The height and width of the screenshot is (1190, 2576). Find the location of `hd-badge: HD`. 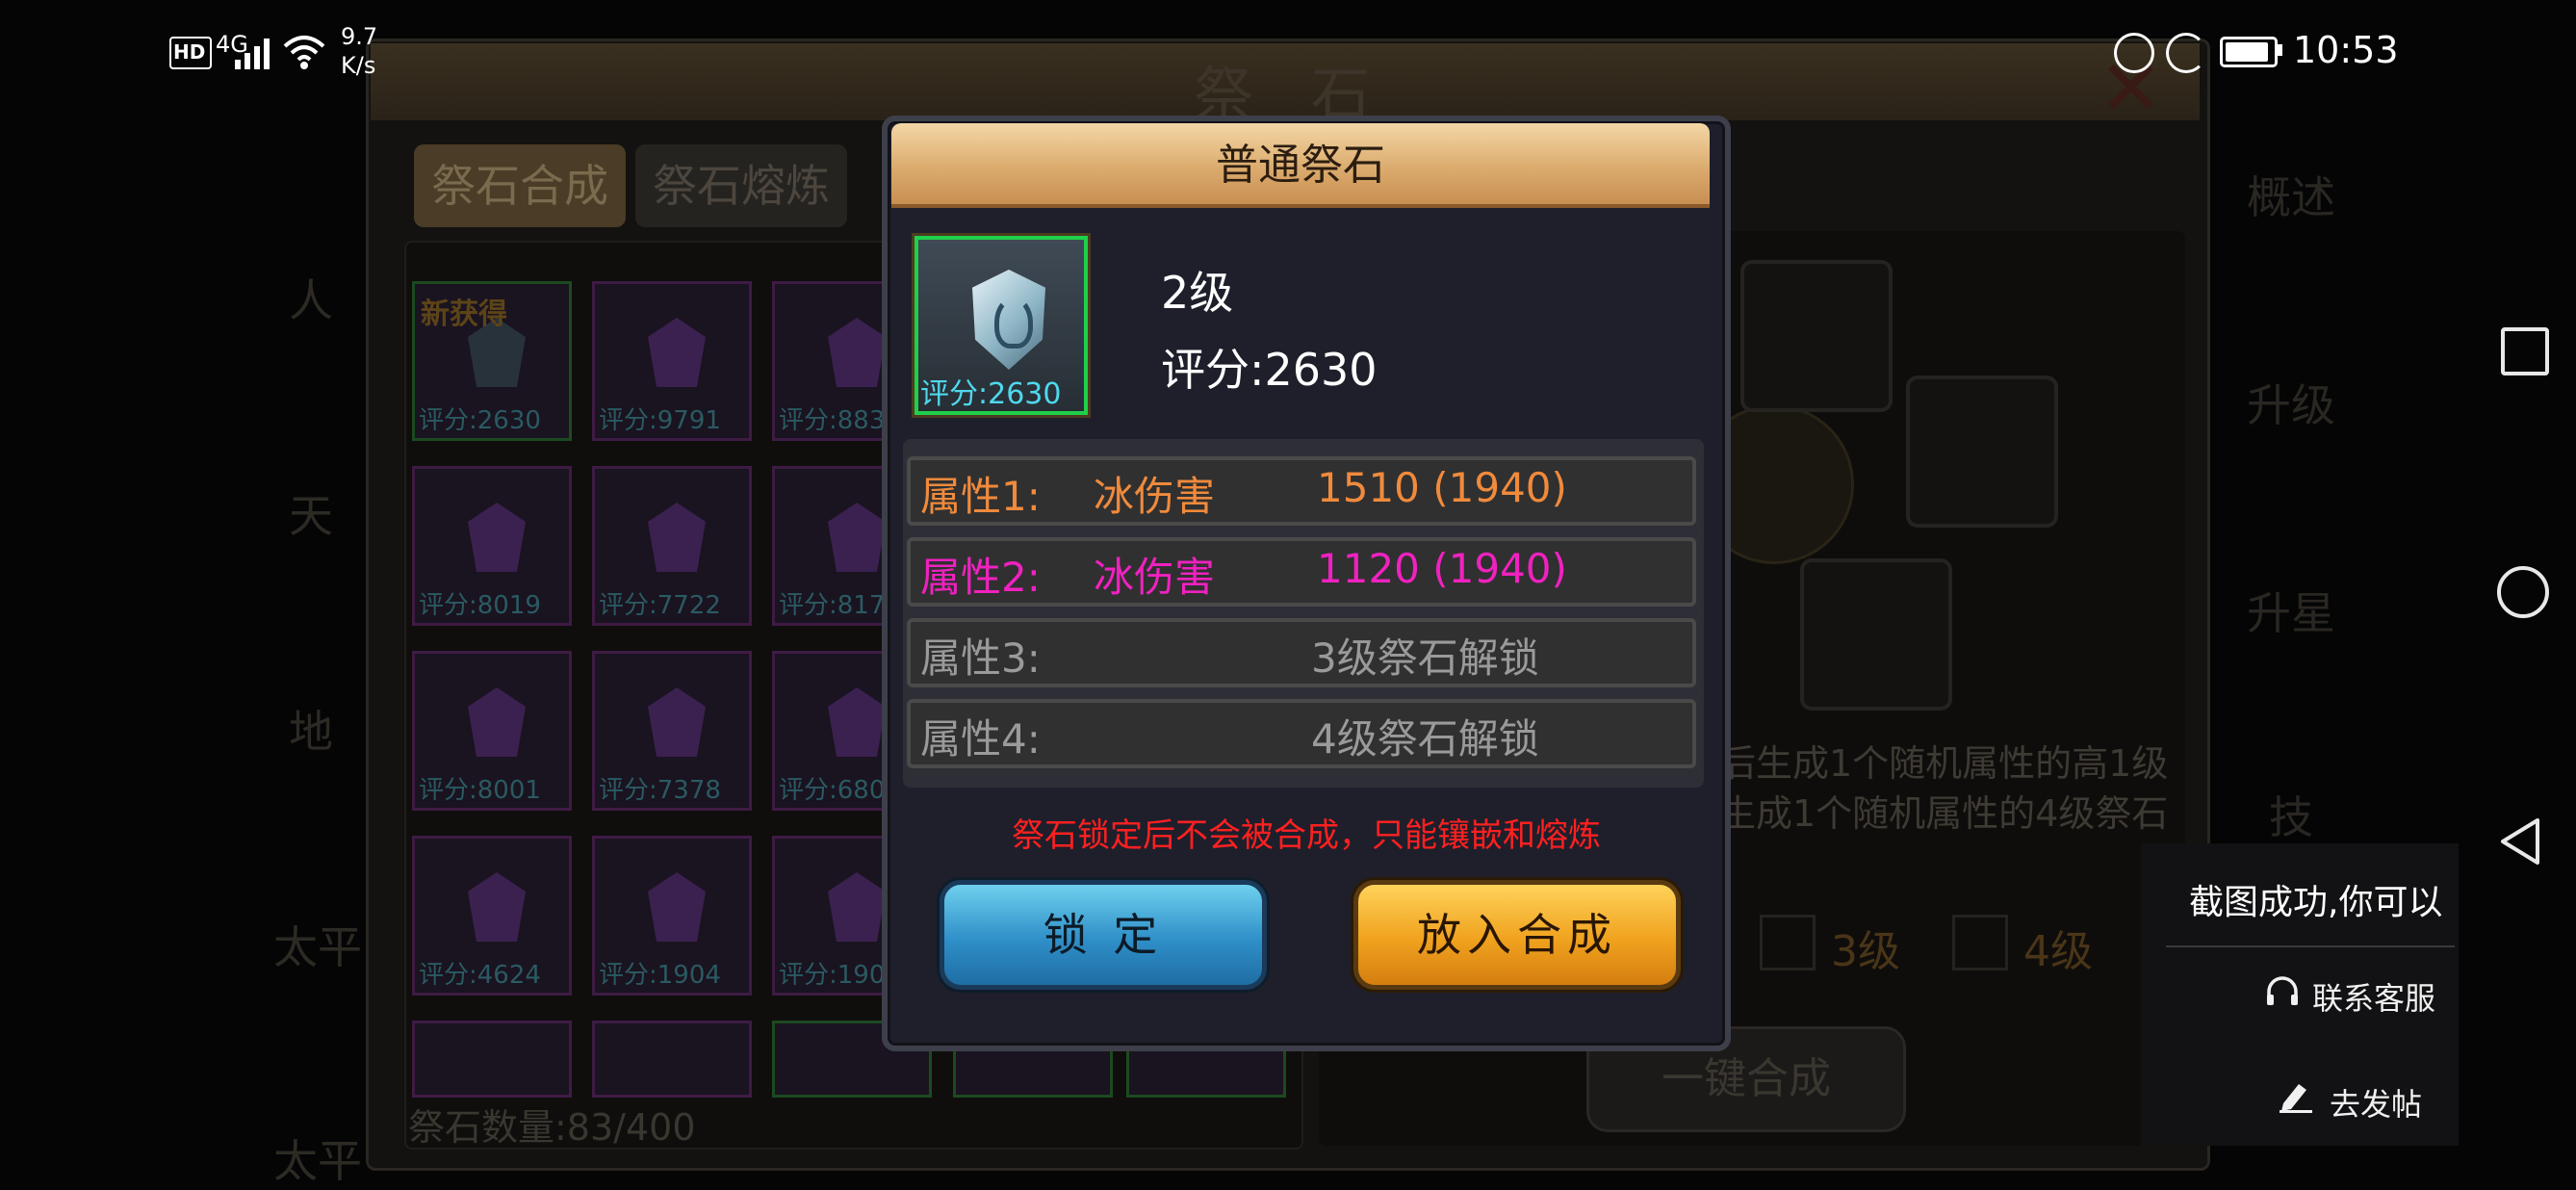

hd-badge: HD is located at coordinates (191, 53).